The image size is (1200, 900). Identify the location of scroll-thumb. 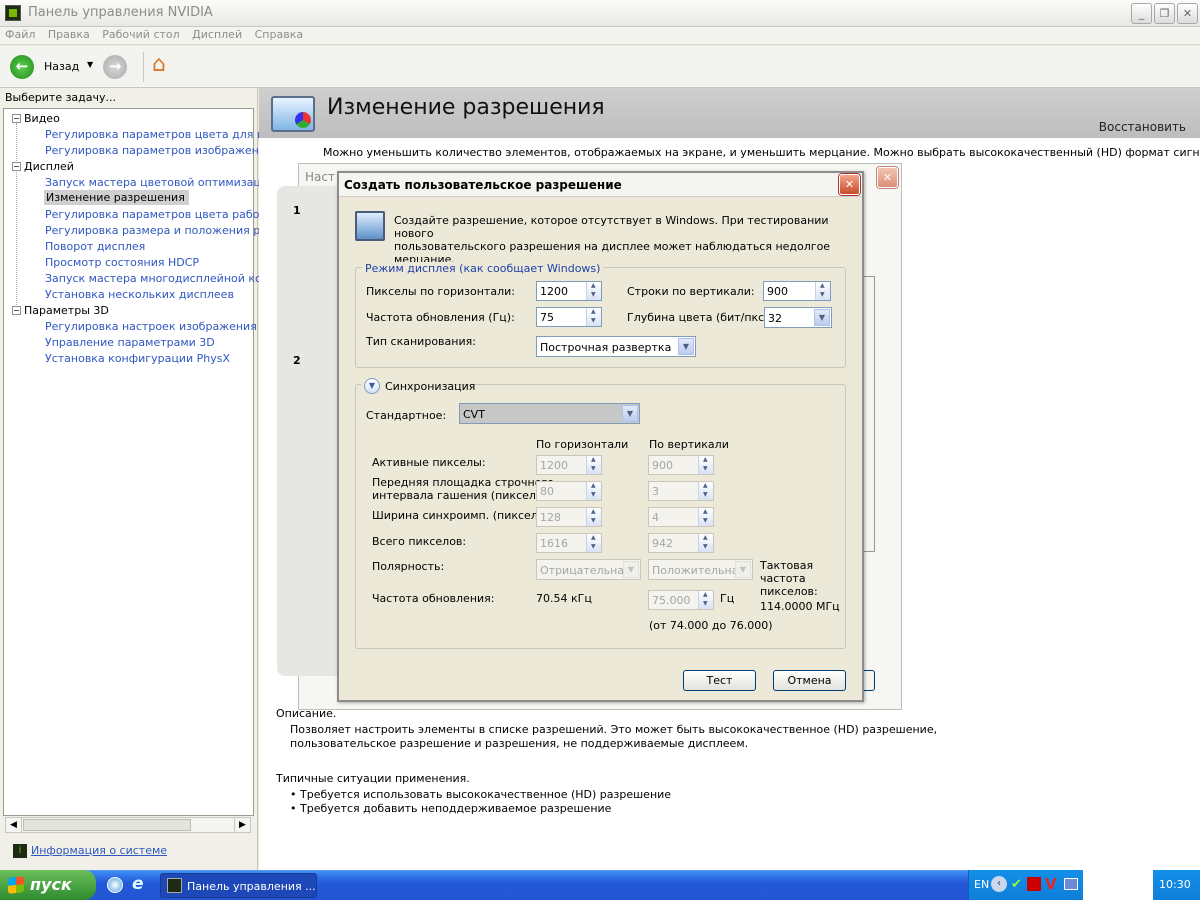
(107, 825).